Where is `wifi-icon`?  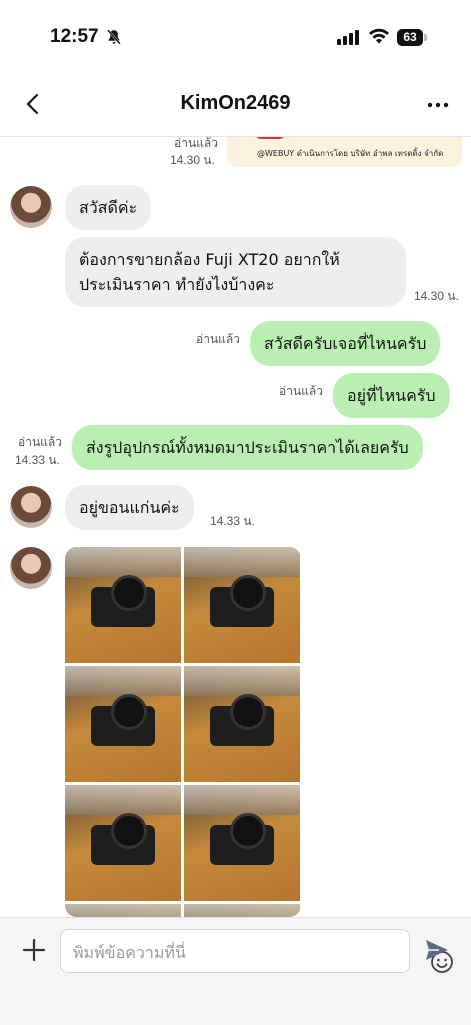 wifi-icon is located at coordinates (379, 36).